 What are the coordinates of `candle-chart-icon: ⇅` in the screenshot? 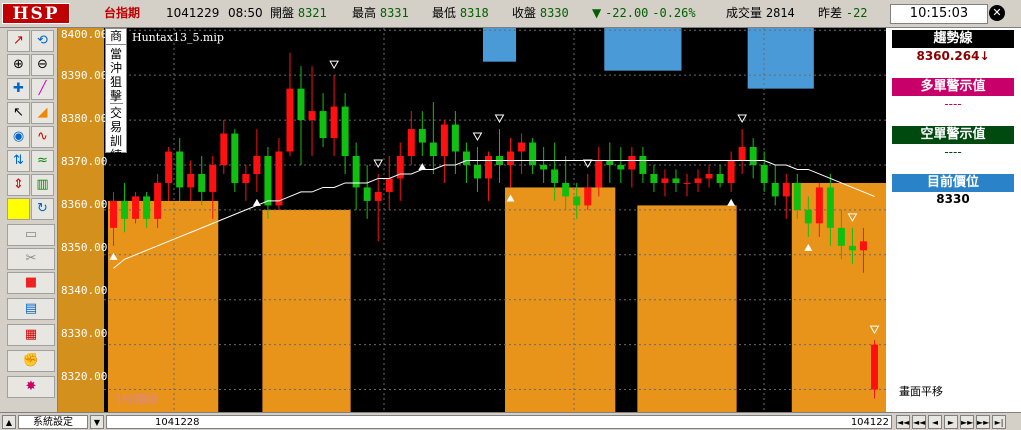 It's located at (18, 161).